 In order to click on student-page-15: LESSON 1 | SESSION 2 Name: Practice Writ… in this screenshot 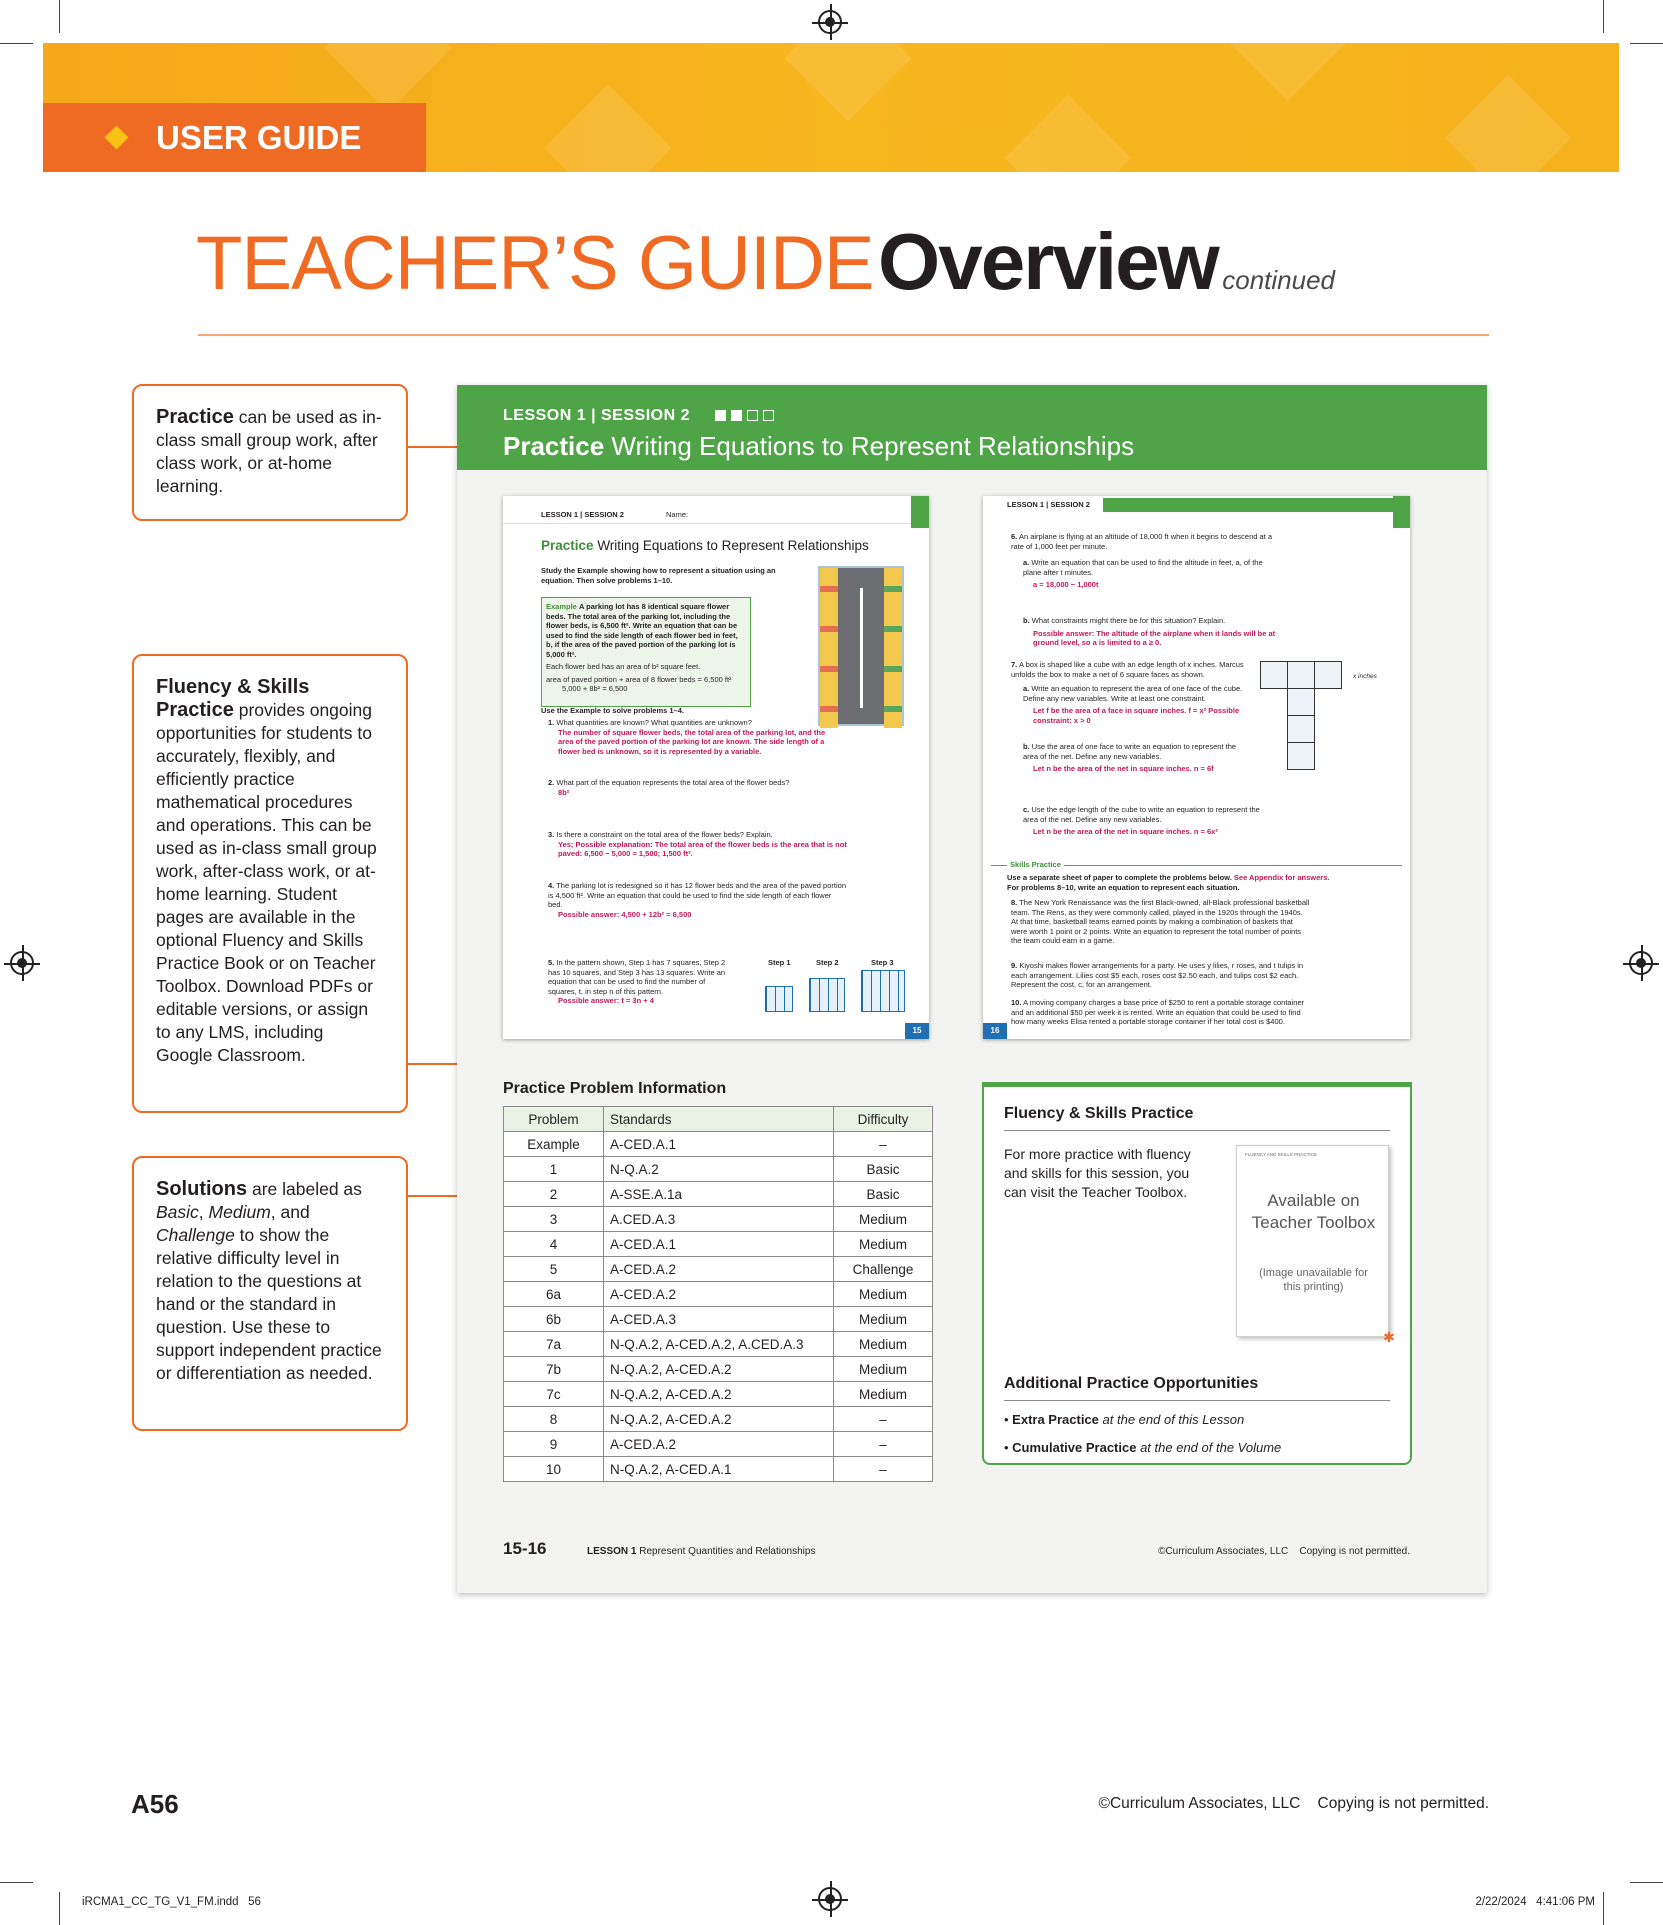, I will do `click(716, 767)`.